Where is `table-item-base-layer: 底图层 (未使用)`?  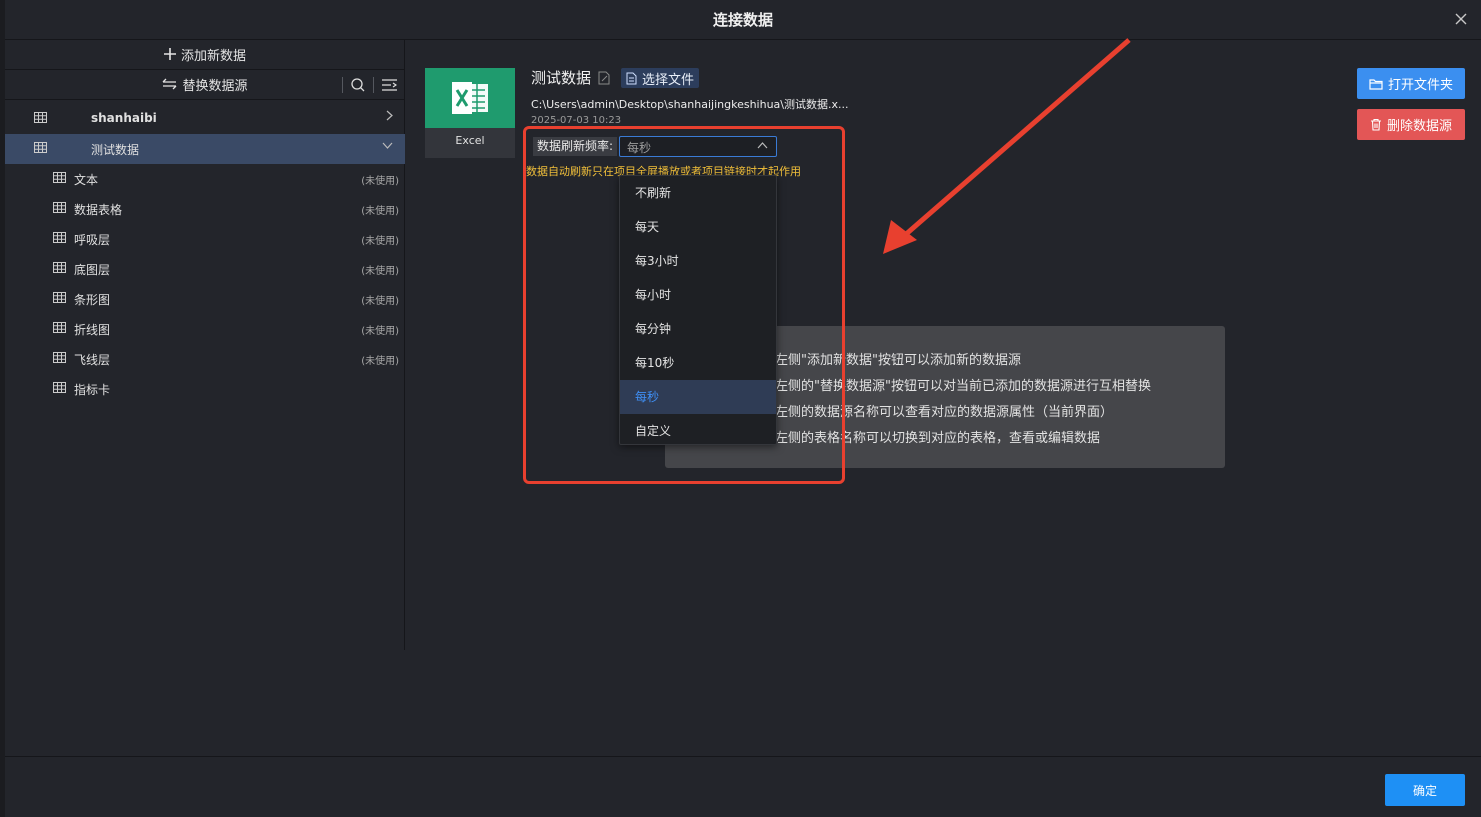 table-item-base-layer: 底图层 (未使用) is located at coordinates (205, 269).